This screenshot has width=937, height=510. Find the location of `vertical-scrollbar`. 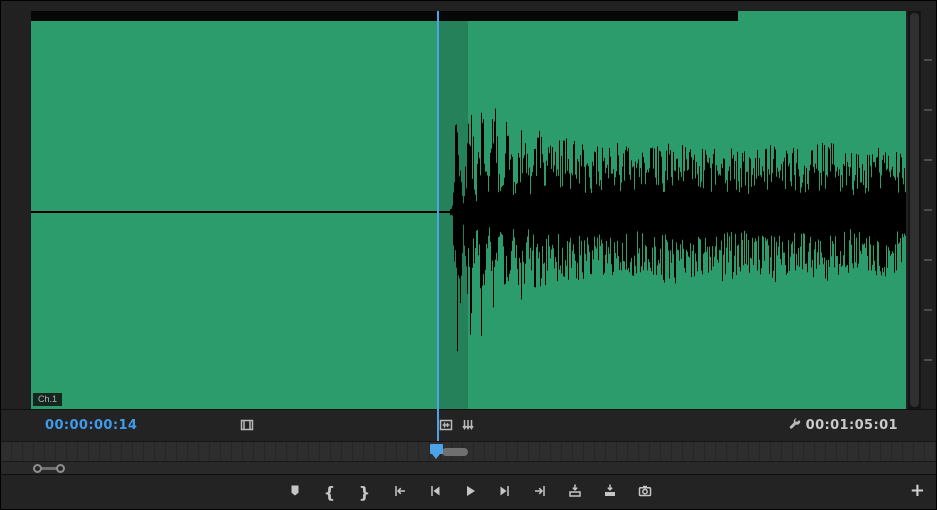

vertical-scrollbar is located at coordinates (914, 210).